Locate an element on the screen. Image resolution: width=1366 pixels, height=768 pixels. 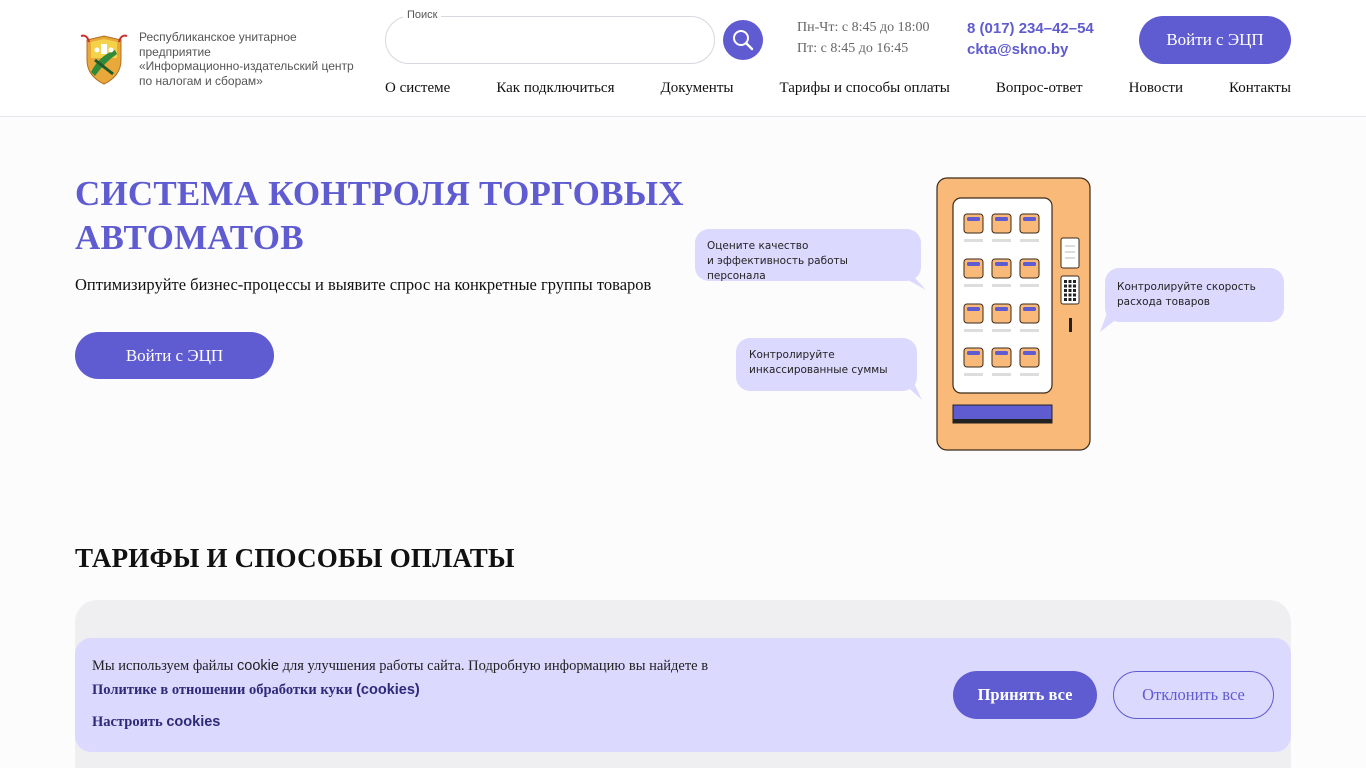
tariffs-heading: ТАРИФЫ И СПОСОБЫ ОПЛАТЫ is located at coordinates (295, 558).